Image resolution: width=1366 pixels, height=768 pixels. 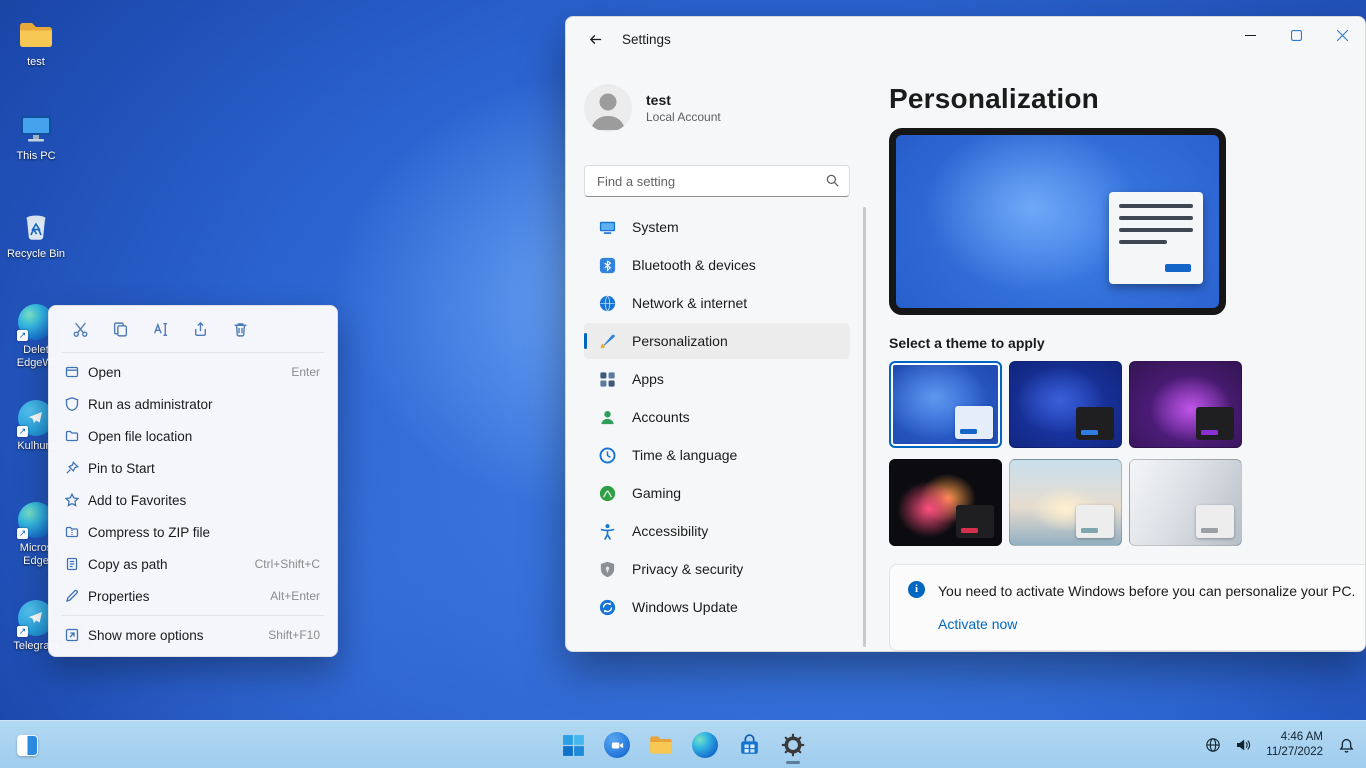 What do you see at coordinates (36, 233) in the screenshot?
I see `desktop-icon-recycle-bin: Recycle Bin` at bounding box center [36, 233].